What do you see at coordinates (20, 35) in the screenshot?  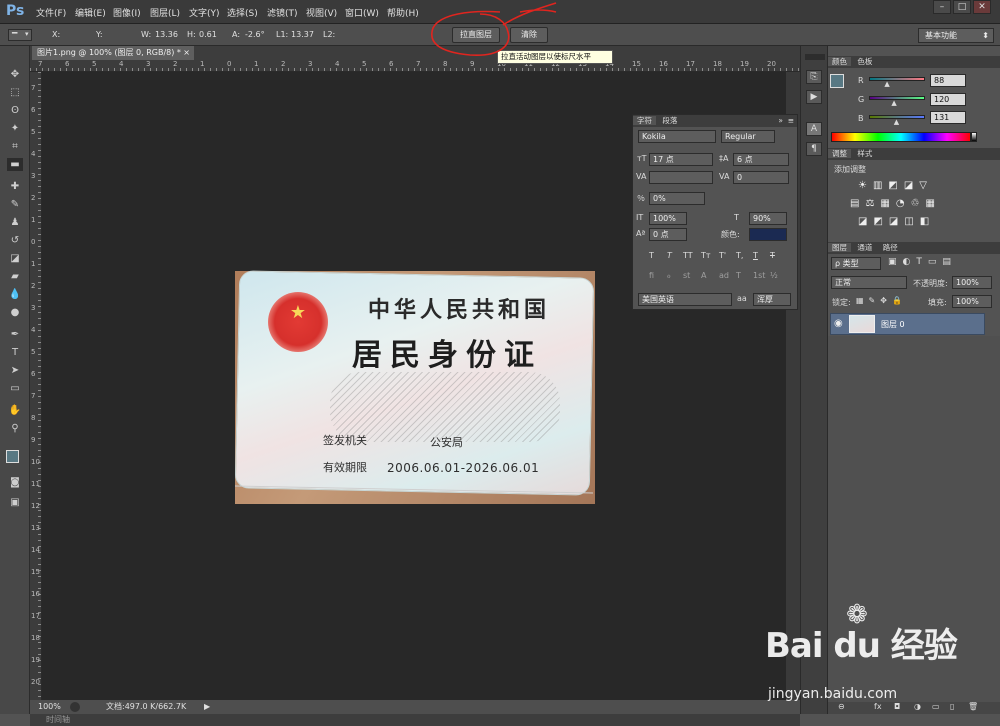 I see `tool-preset-picker: ━ ▾` at bounding box center [20, 35].